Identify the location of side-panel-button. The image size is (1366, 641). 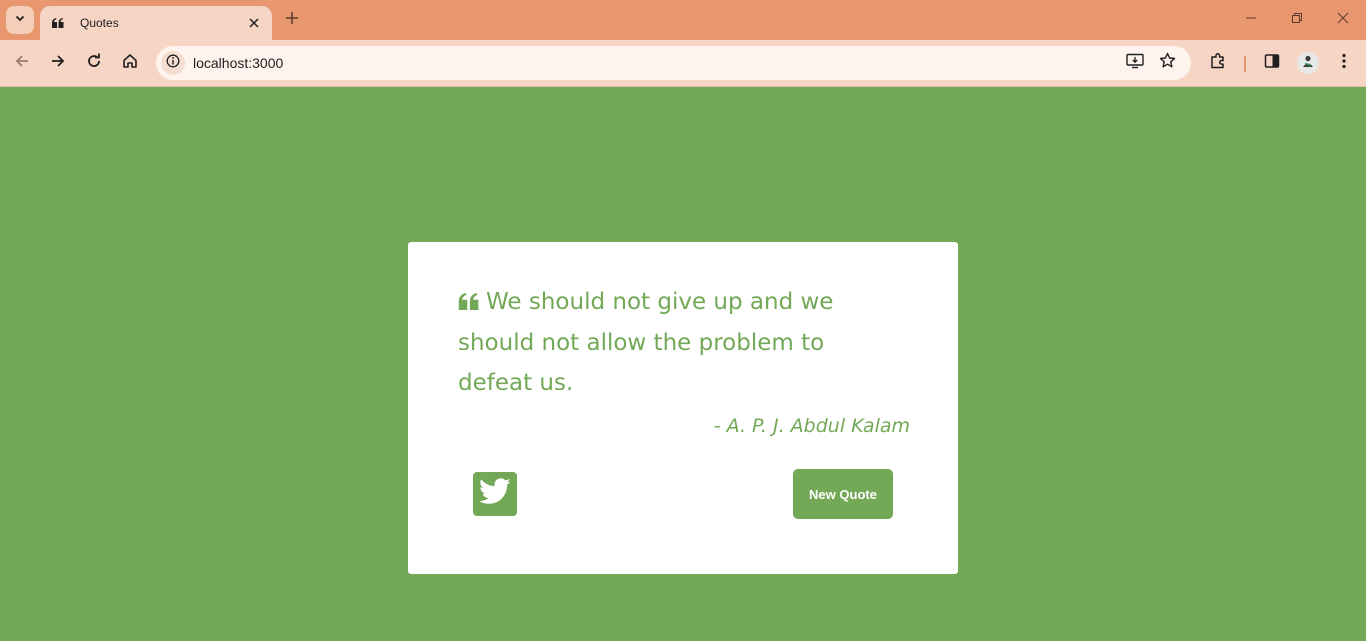
(1272, 63).